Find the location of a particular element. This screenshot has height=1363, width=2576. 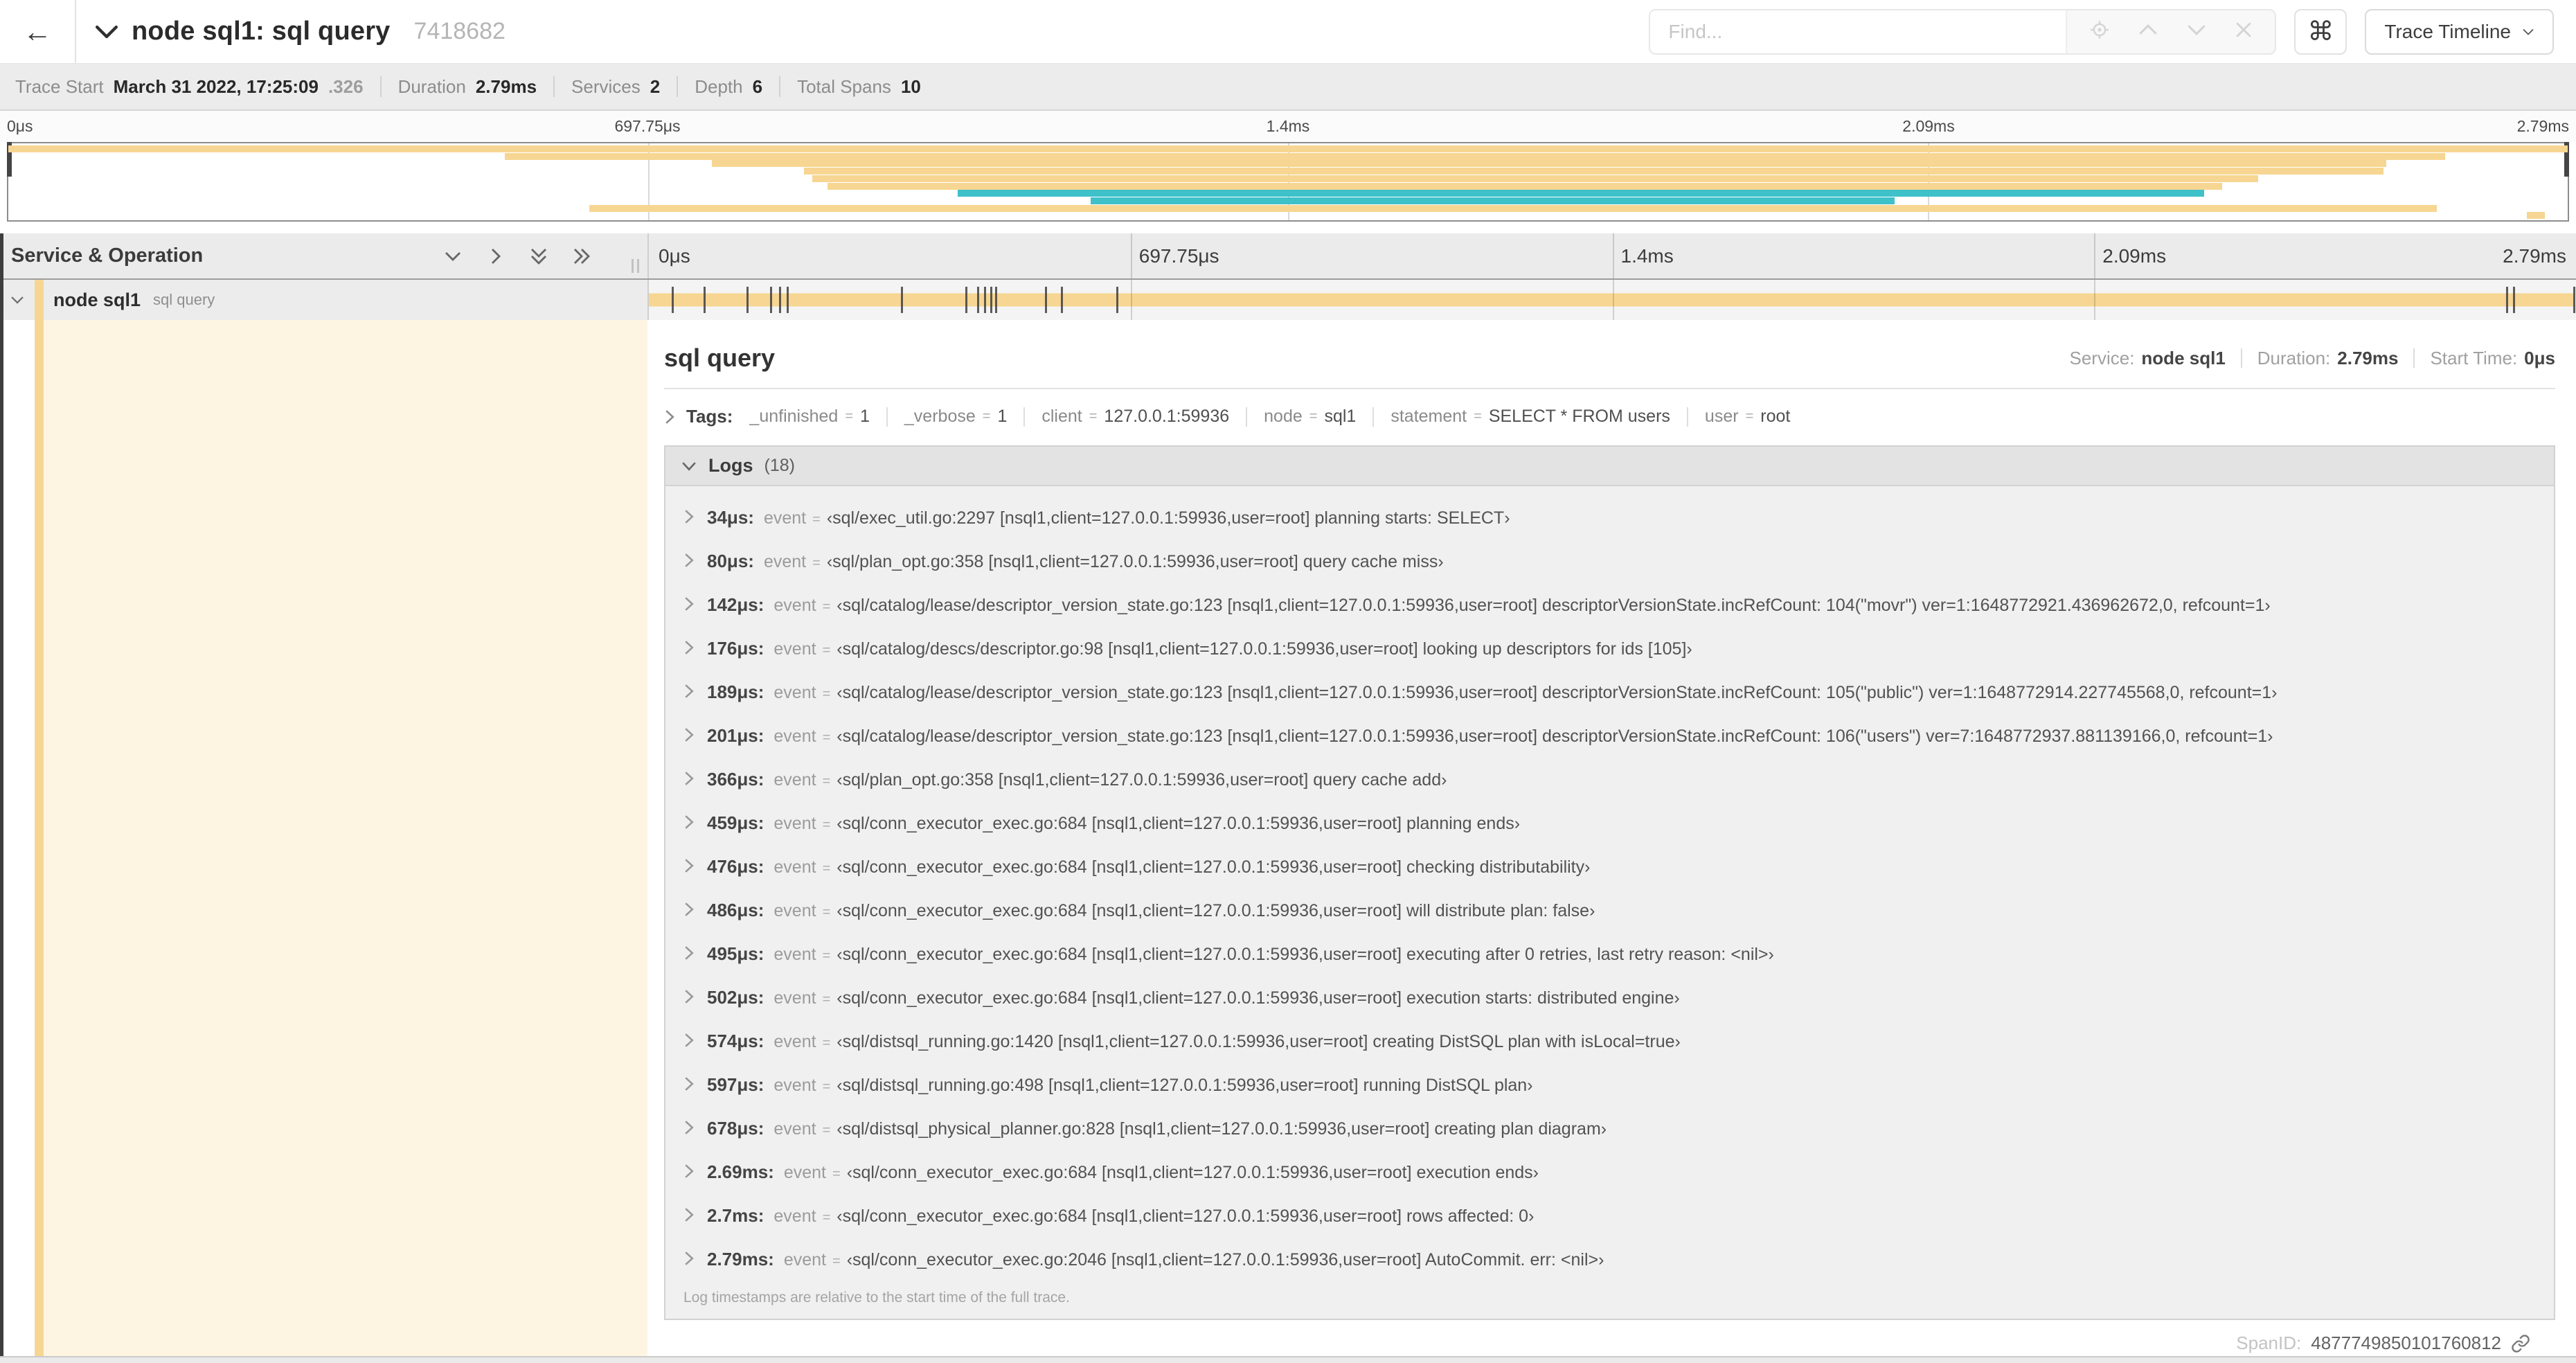

view-selector-button: Trace Timeline is located at coordinates (2459, 31).